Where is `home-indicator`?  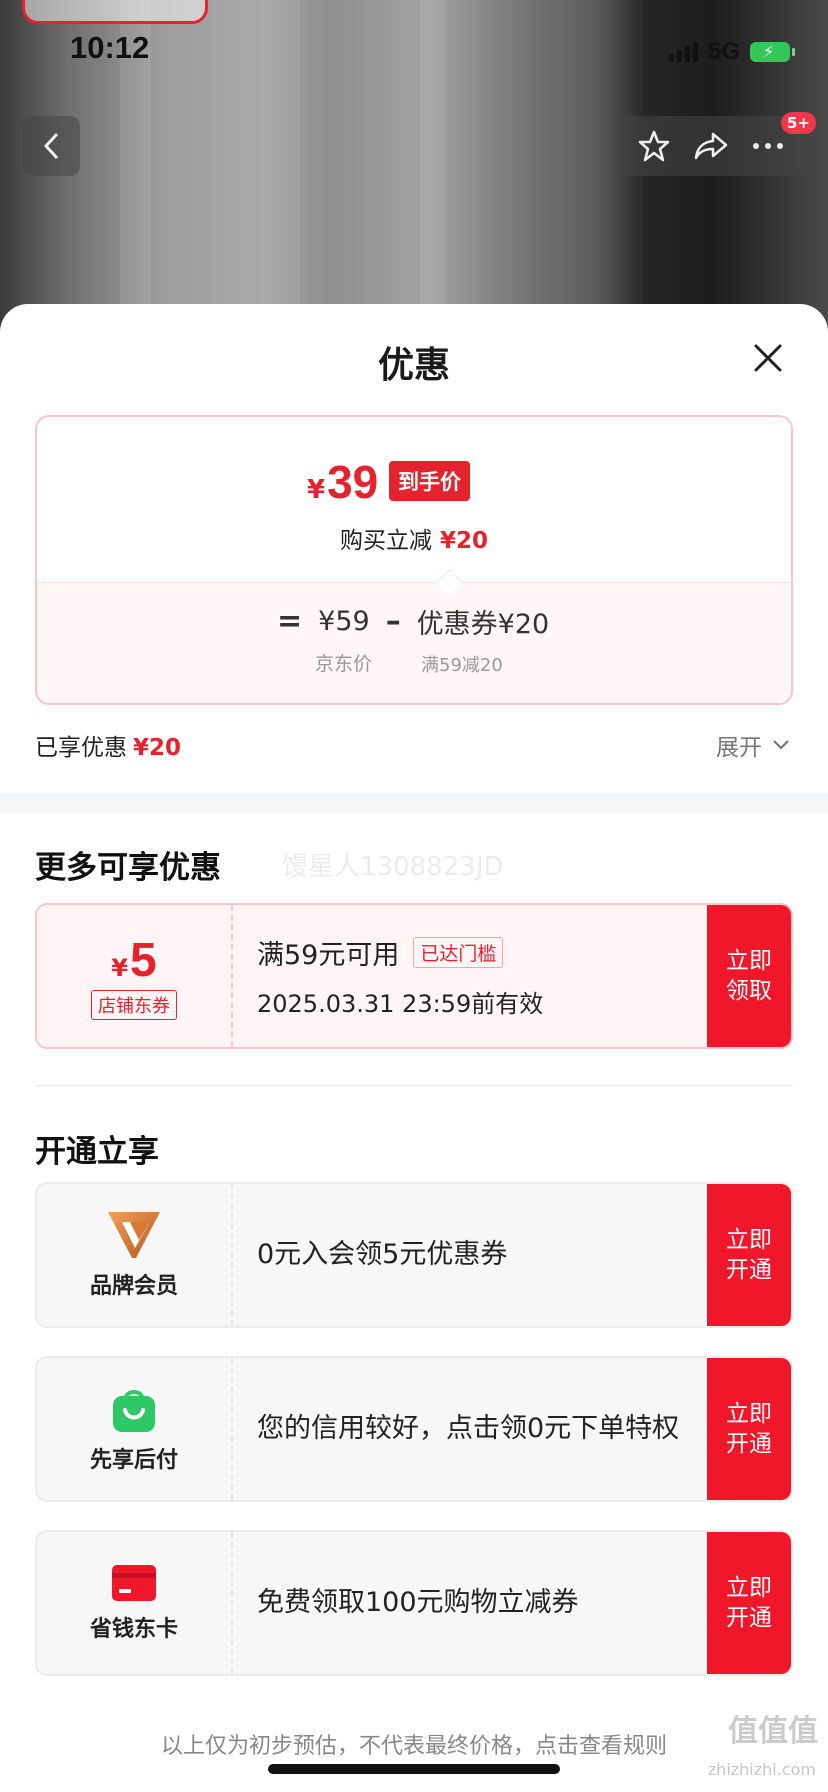
home-indicator is located at coordinates (414, 1769).